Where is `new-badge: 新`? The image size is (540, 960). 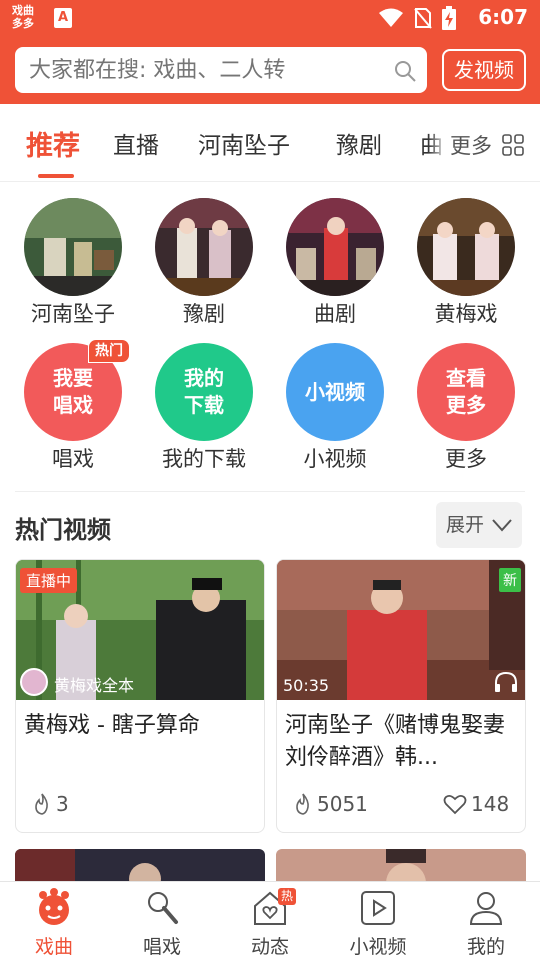 new-badge: 新 is located at coordinates (510, 580).